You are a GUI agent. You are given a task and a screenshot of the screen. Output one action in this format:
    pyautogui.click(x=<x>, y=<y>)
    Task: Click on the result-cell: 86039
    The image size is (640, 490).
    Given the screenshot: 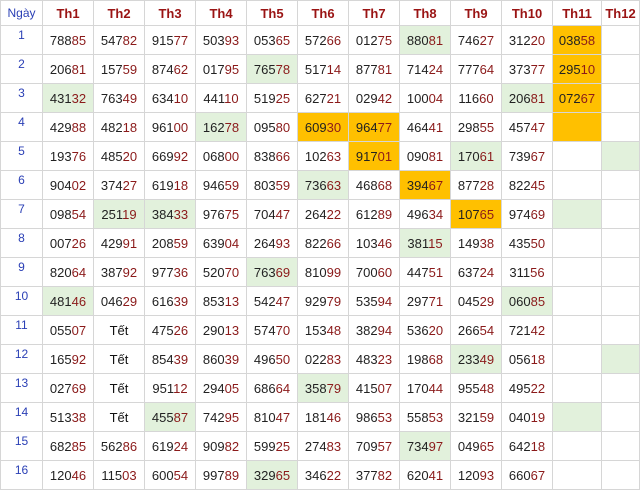 What is the action you would take?
    pyautogui.click(x=221, y=359)
    